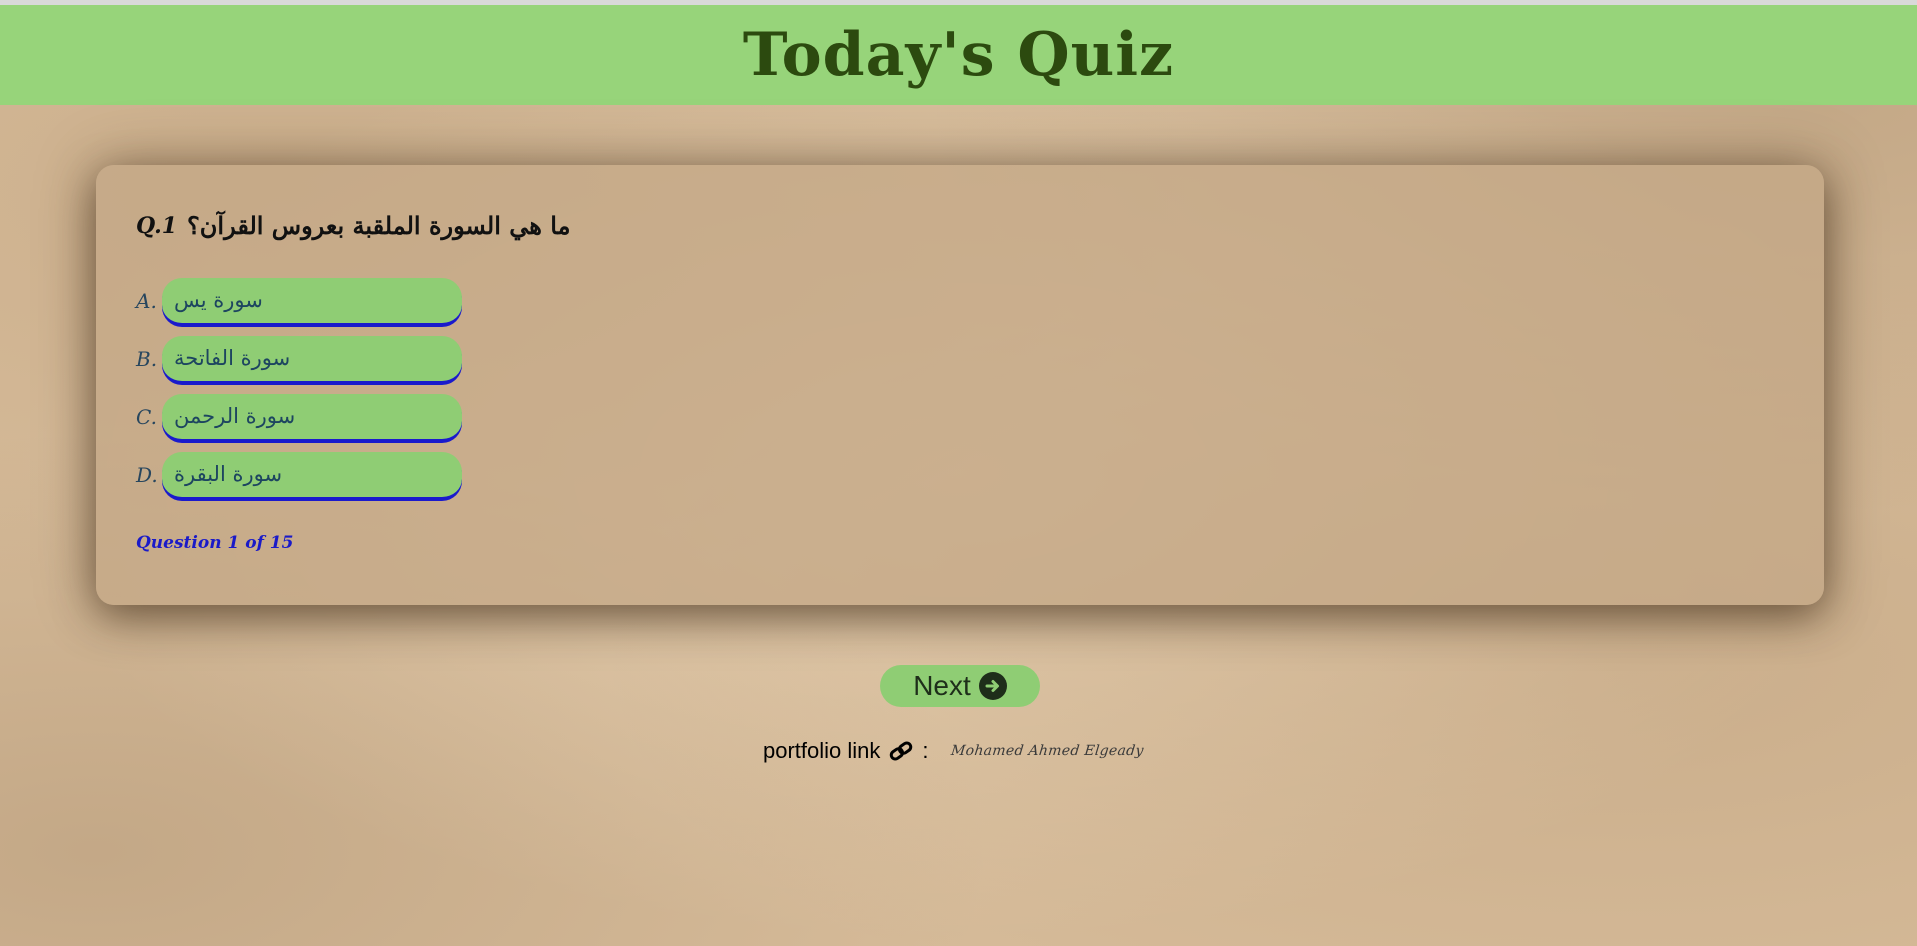 Image resolution: width=1917 pixels, height=946 pixels. What do you see at coordinates (157, 225) in the screenshot?
I see `question-number: Q.1` at bounding box center [157, 225].